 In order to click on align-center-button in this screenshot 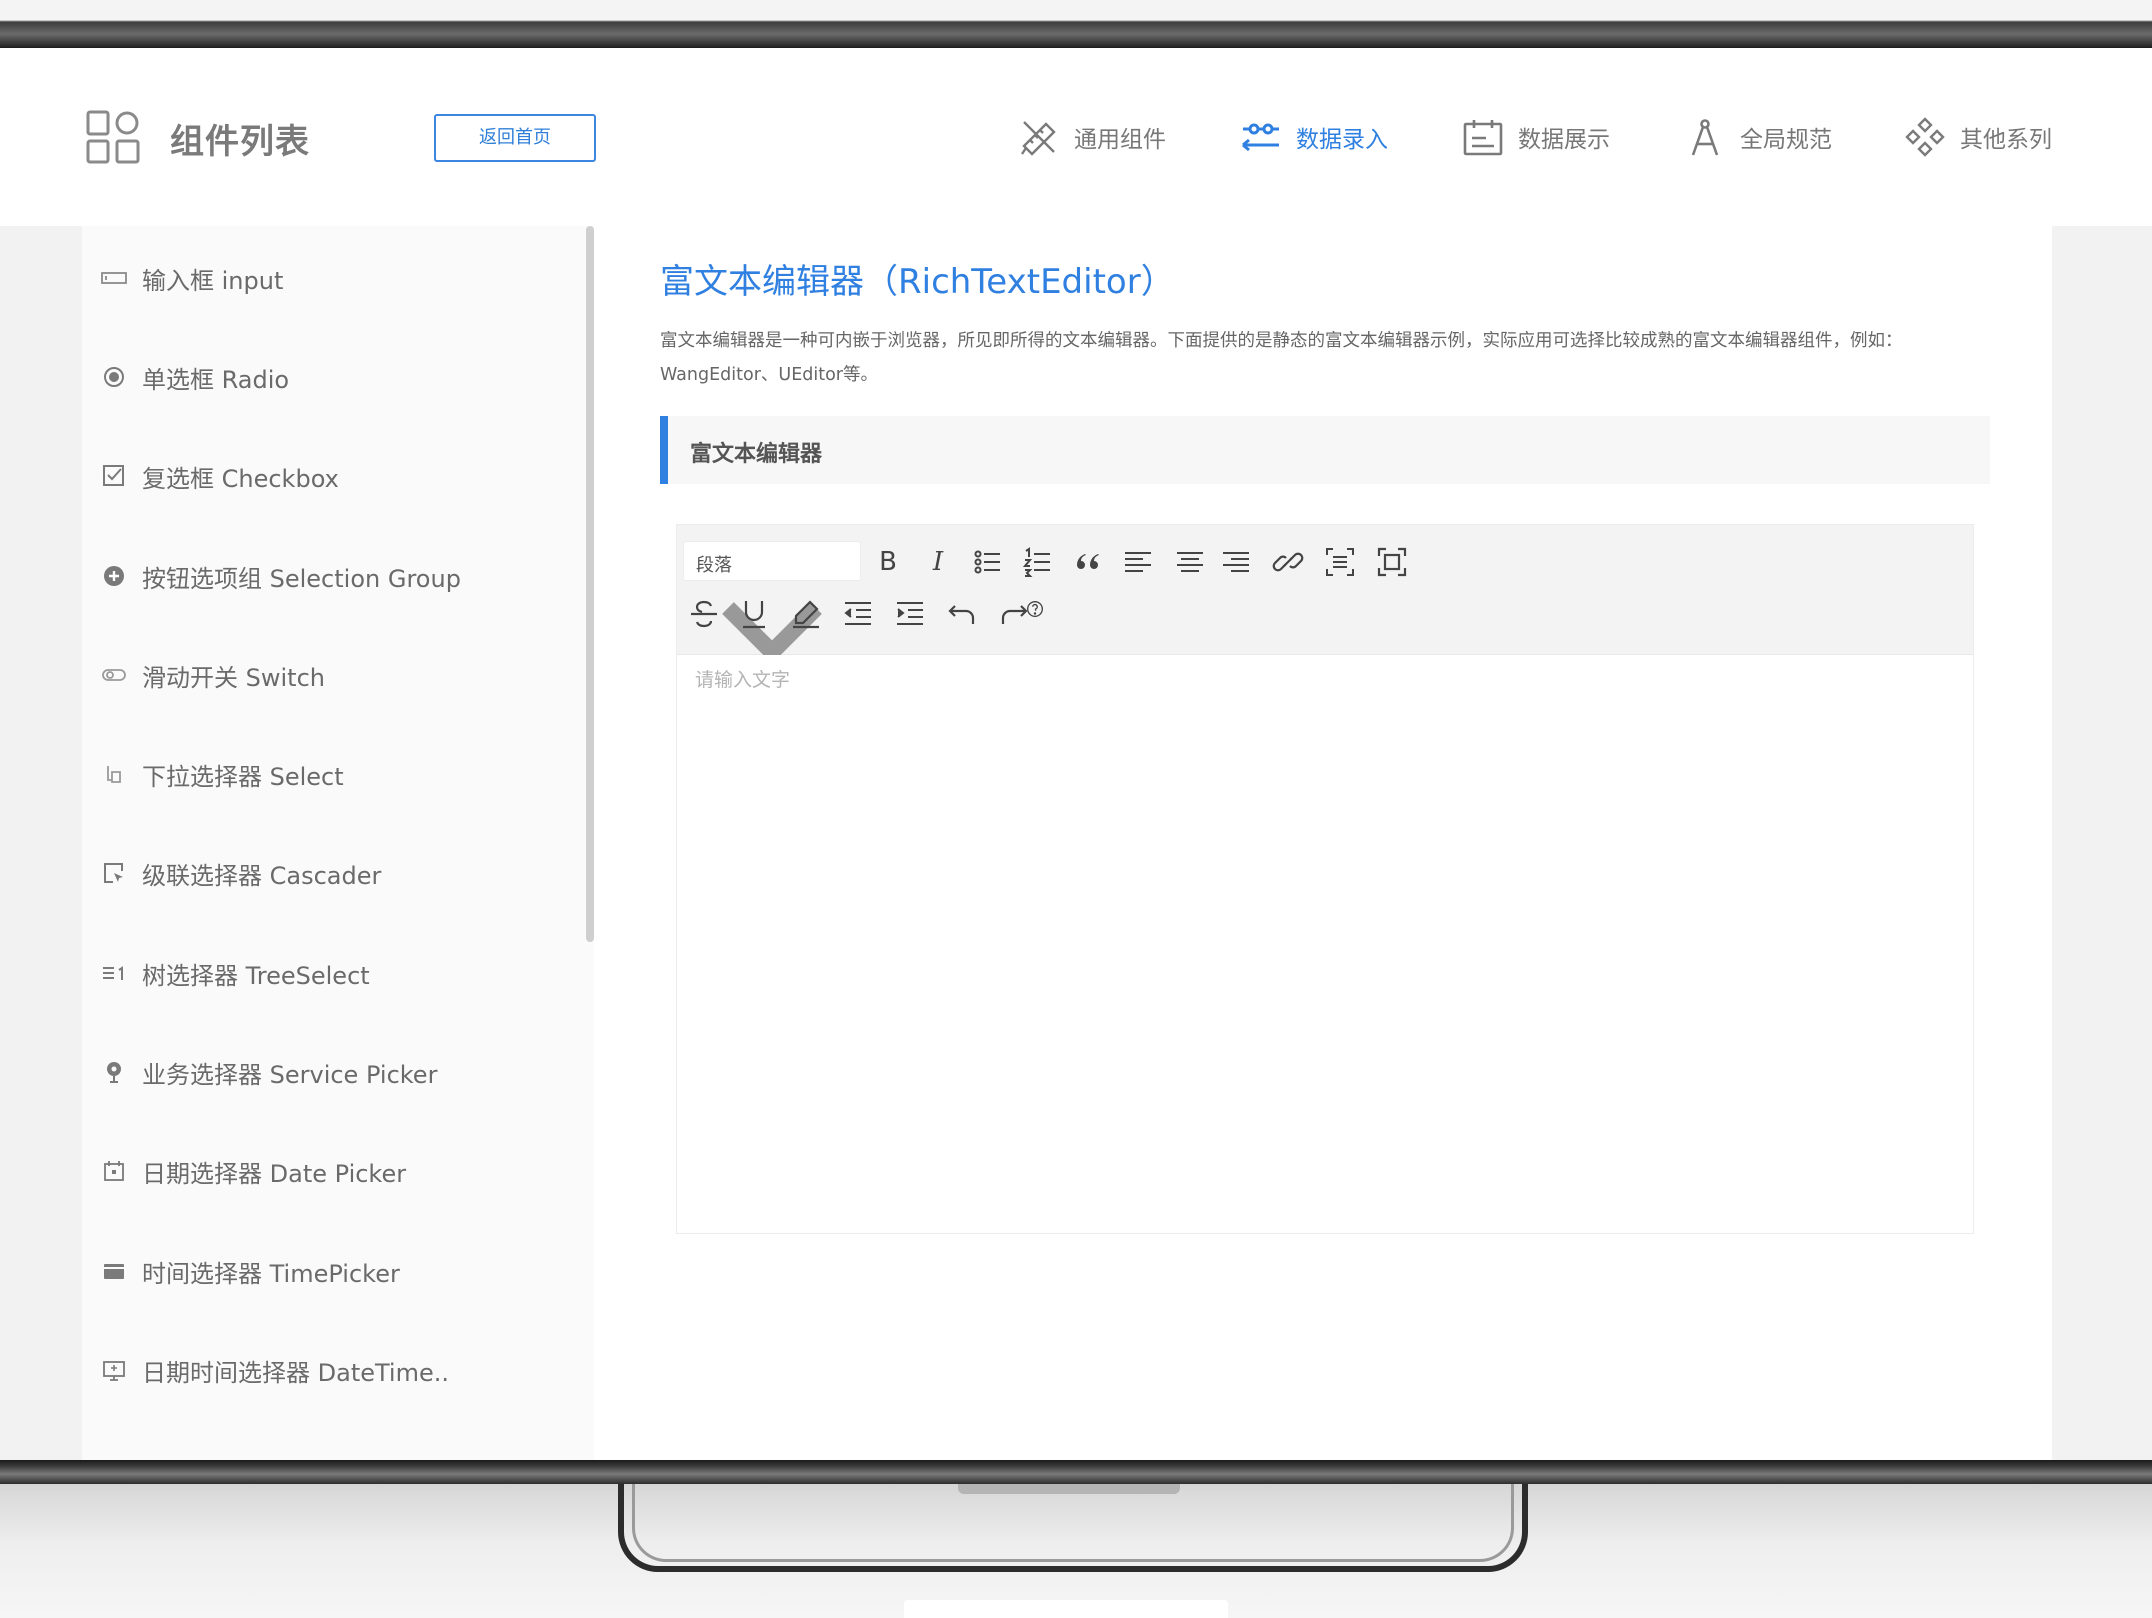, I will do `click(1190, 562)`.